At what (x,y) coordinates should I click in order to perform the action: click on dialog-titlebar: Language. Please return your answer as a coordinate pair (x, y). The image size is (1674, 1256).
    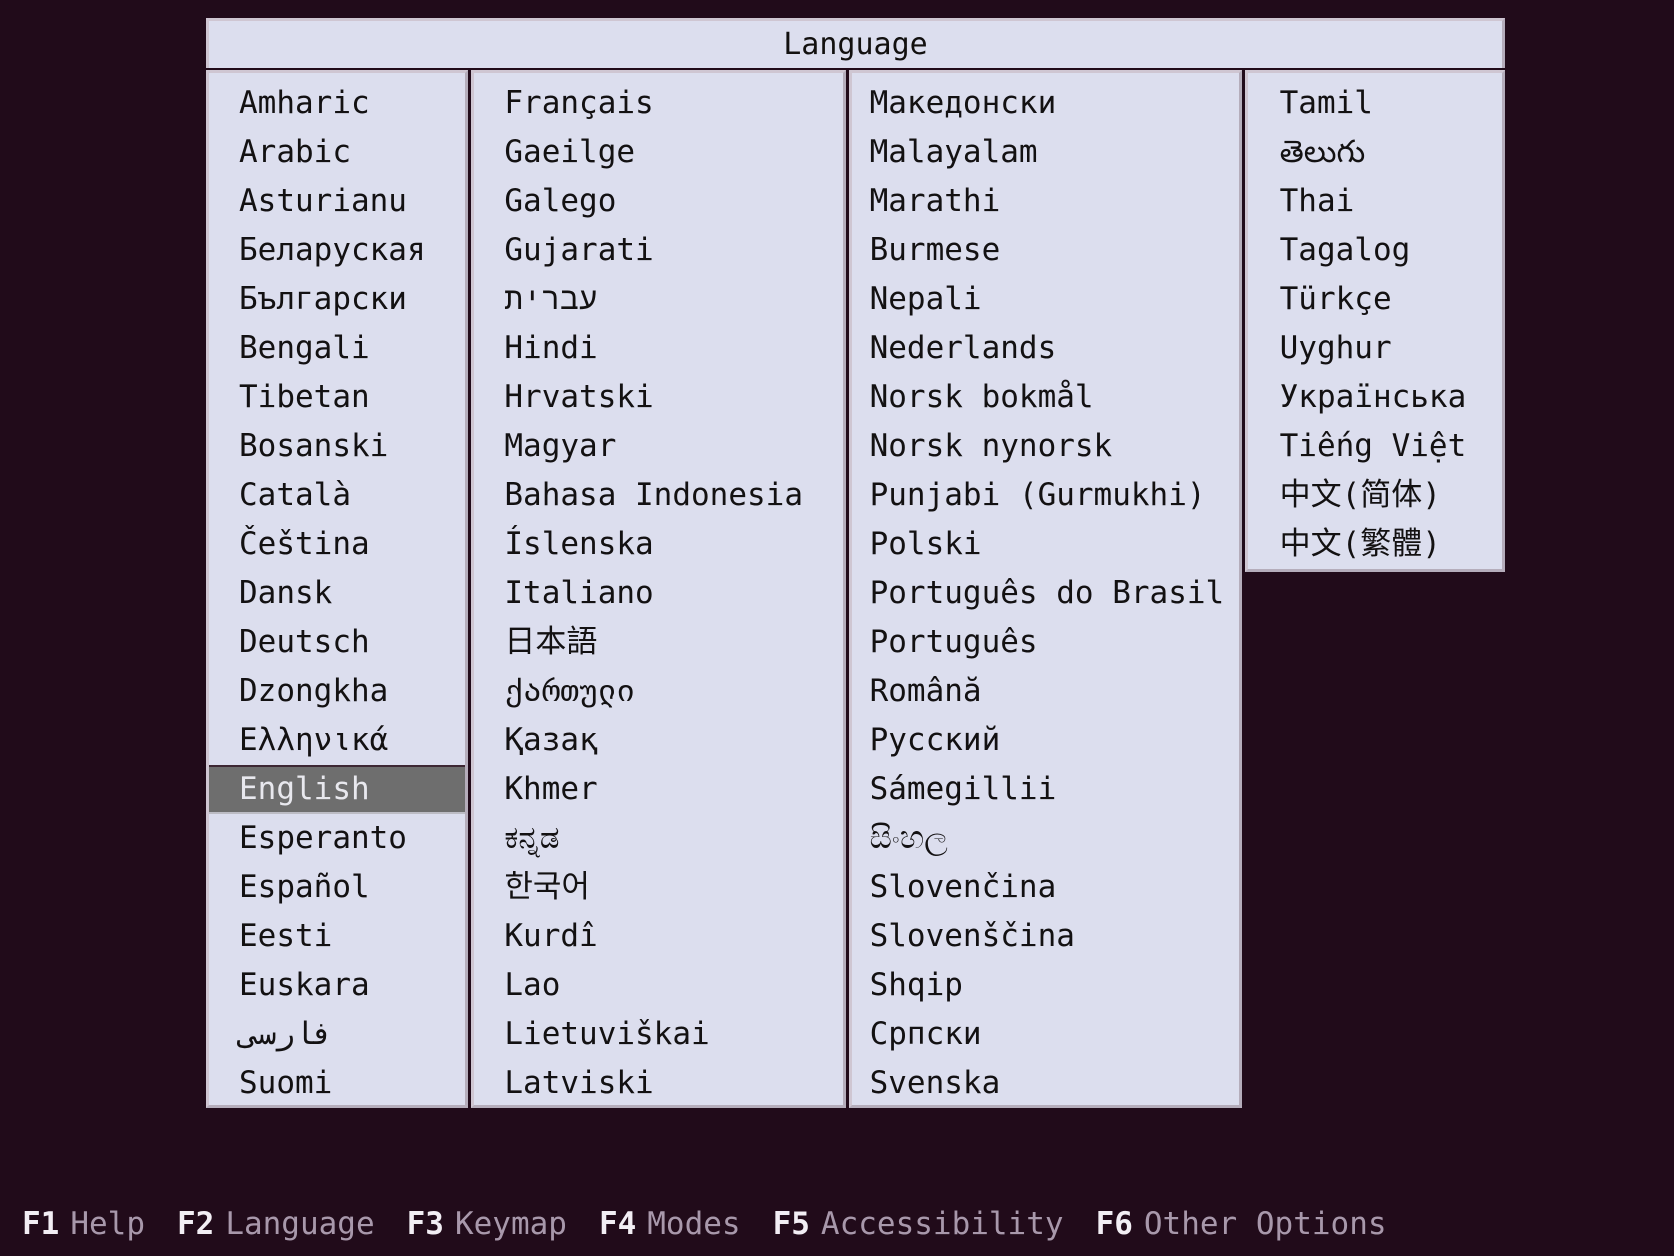
    Looking at the image, I should click on (855, 43).